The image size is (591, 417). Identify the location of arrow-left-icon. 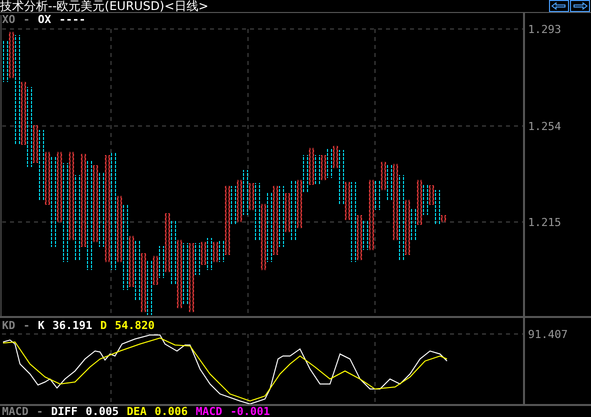
(559, 6).